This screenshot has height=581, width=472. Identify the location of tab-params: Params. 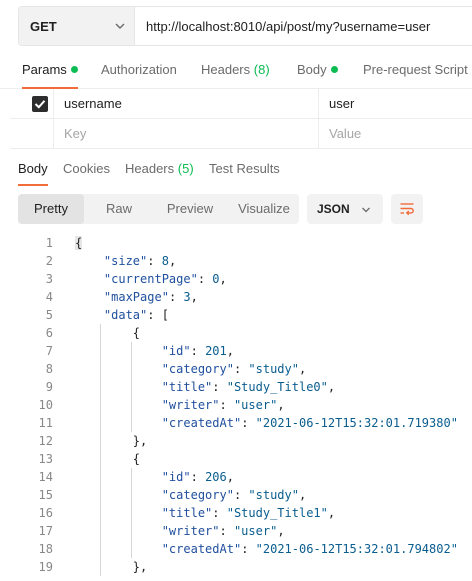
(50, 71).